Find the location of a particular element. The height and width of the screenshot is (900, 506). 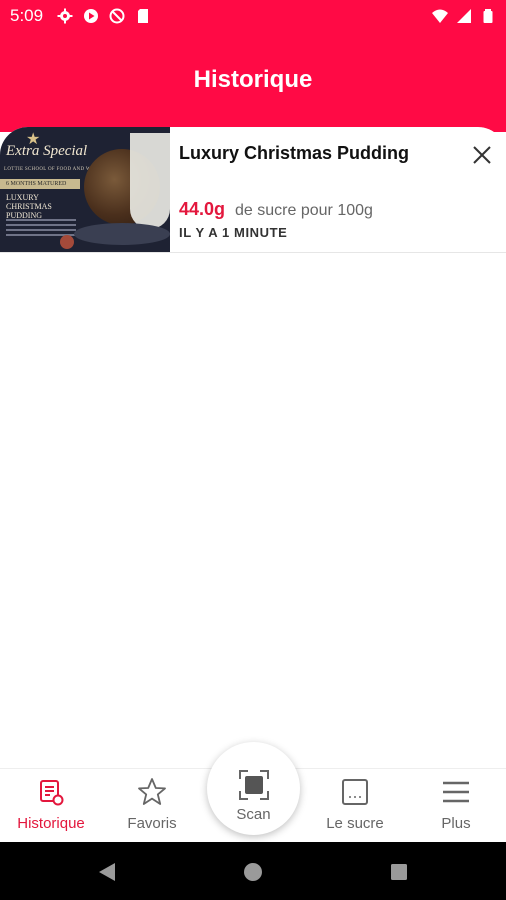

page-title: Historique is located at coordinates (253, 79).